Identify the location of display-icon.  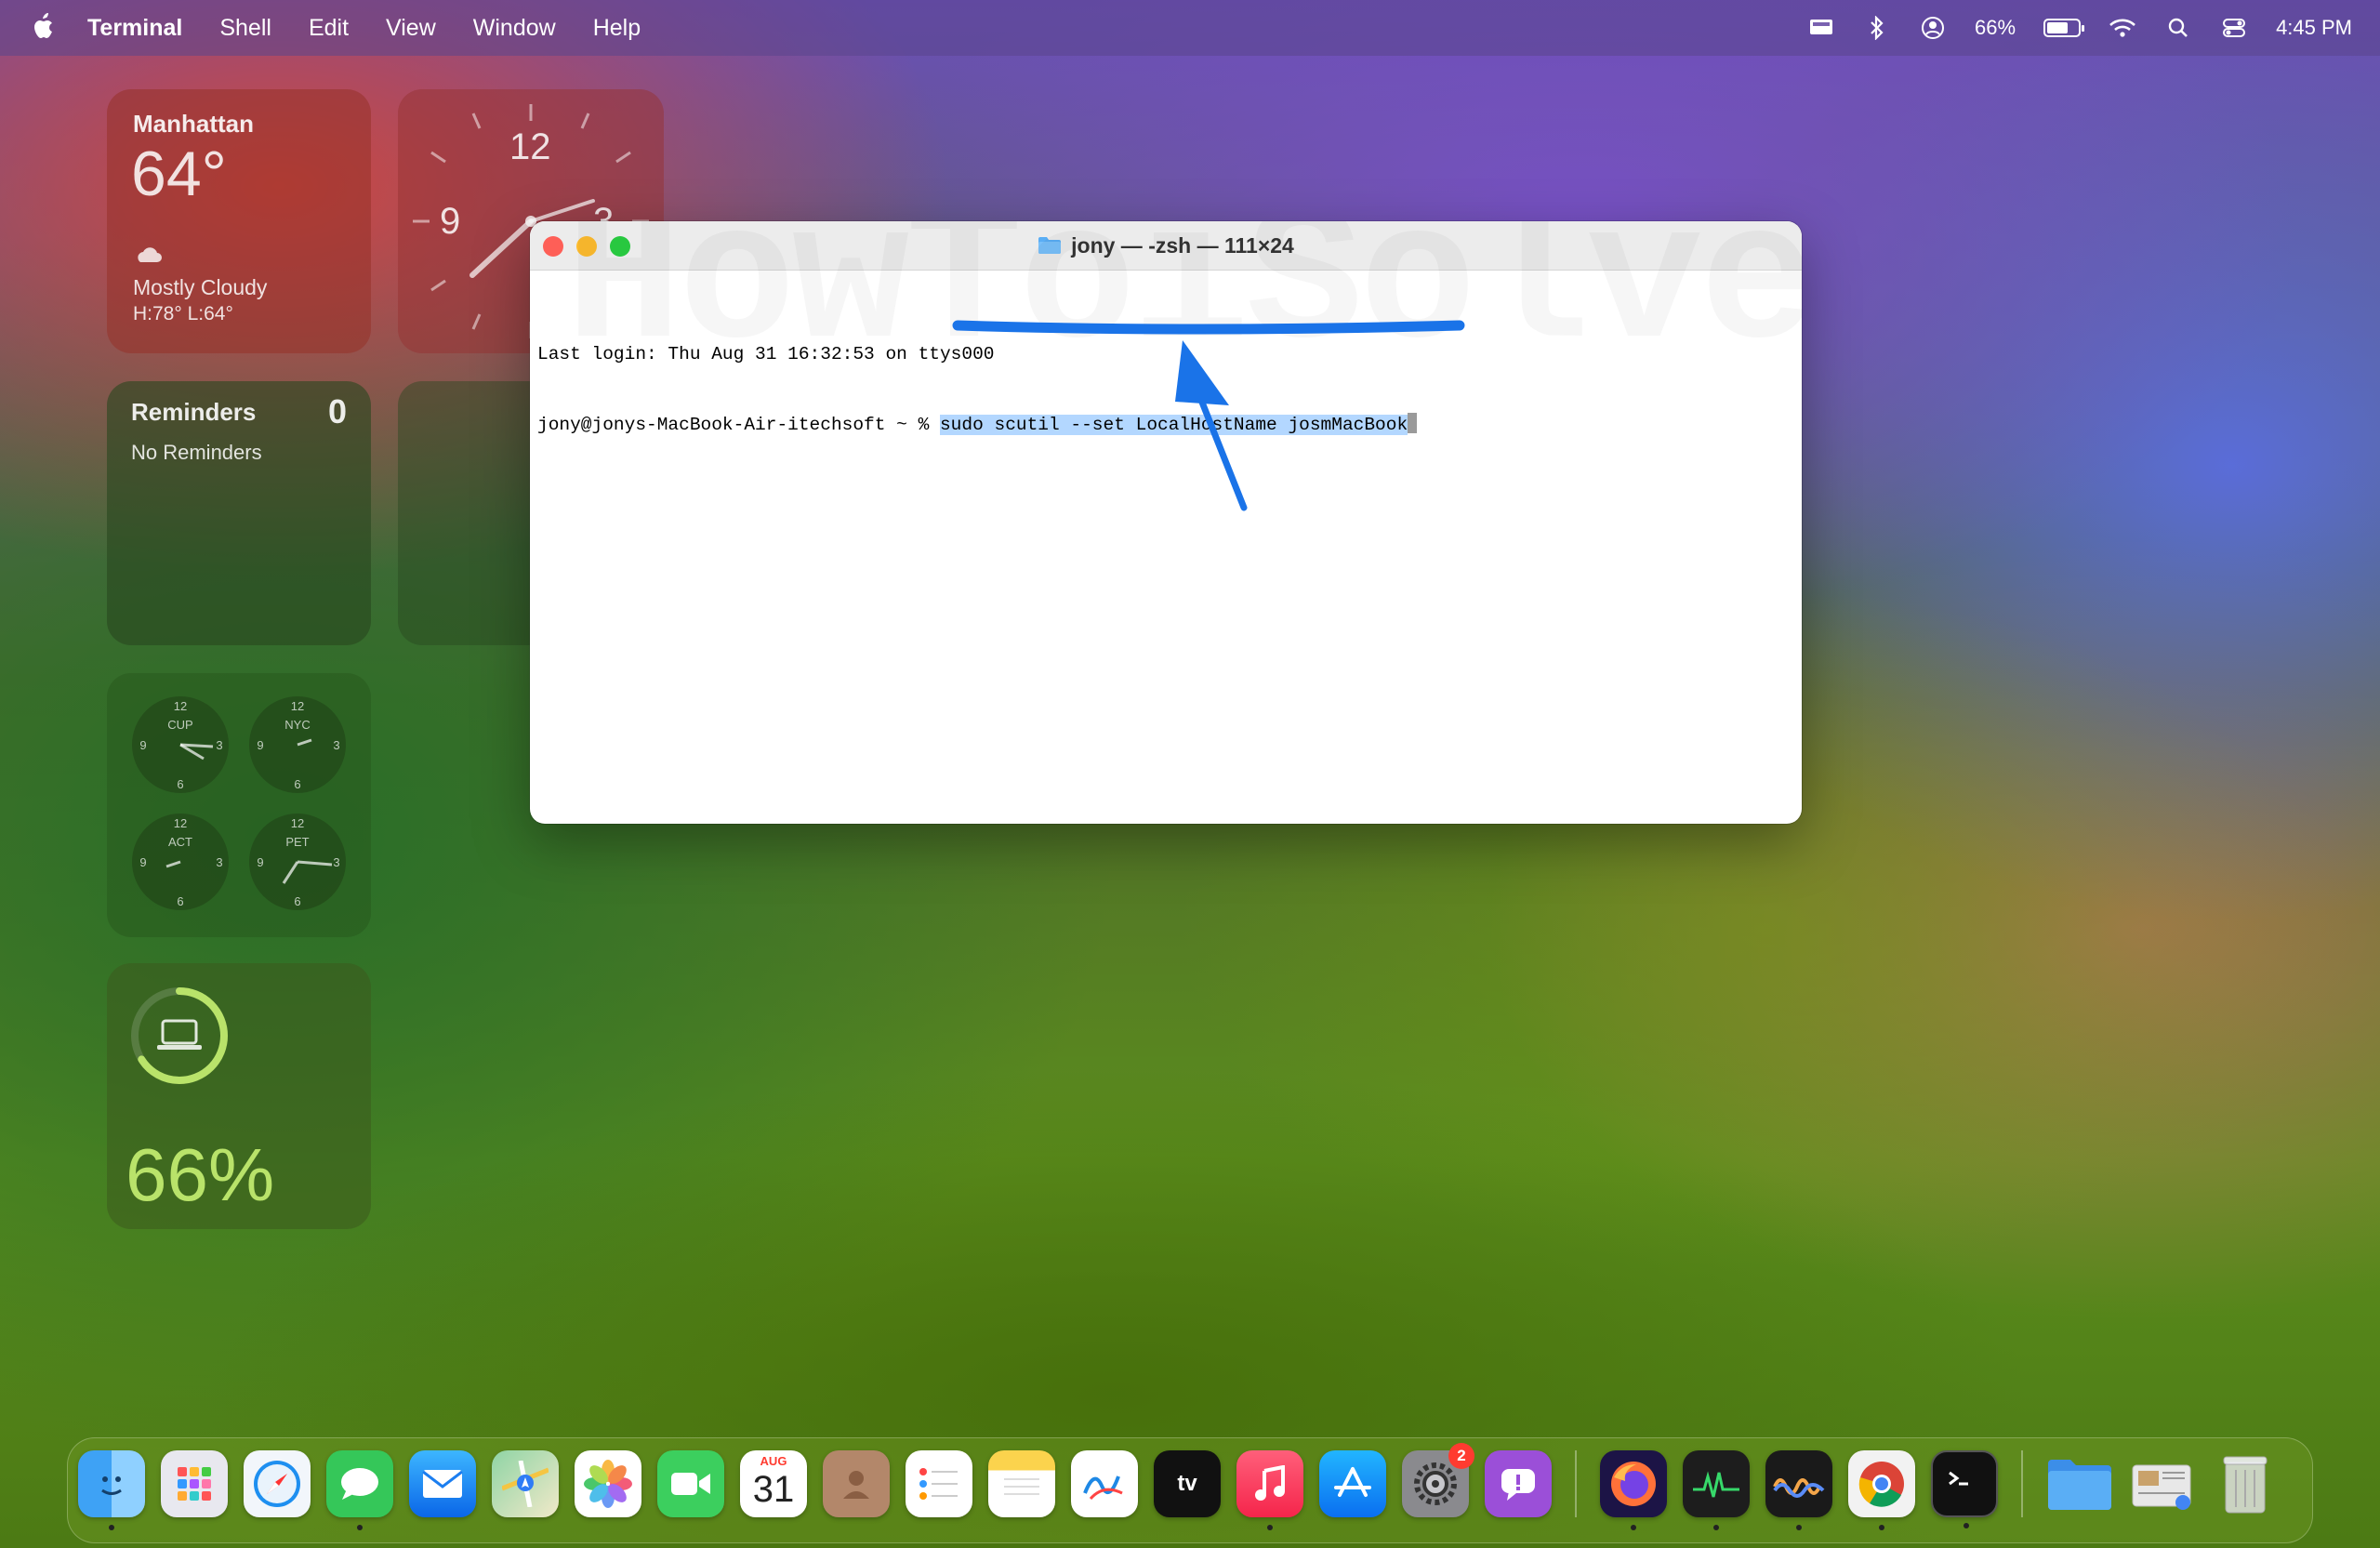
(1821, 28).